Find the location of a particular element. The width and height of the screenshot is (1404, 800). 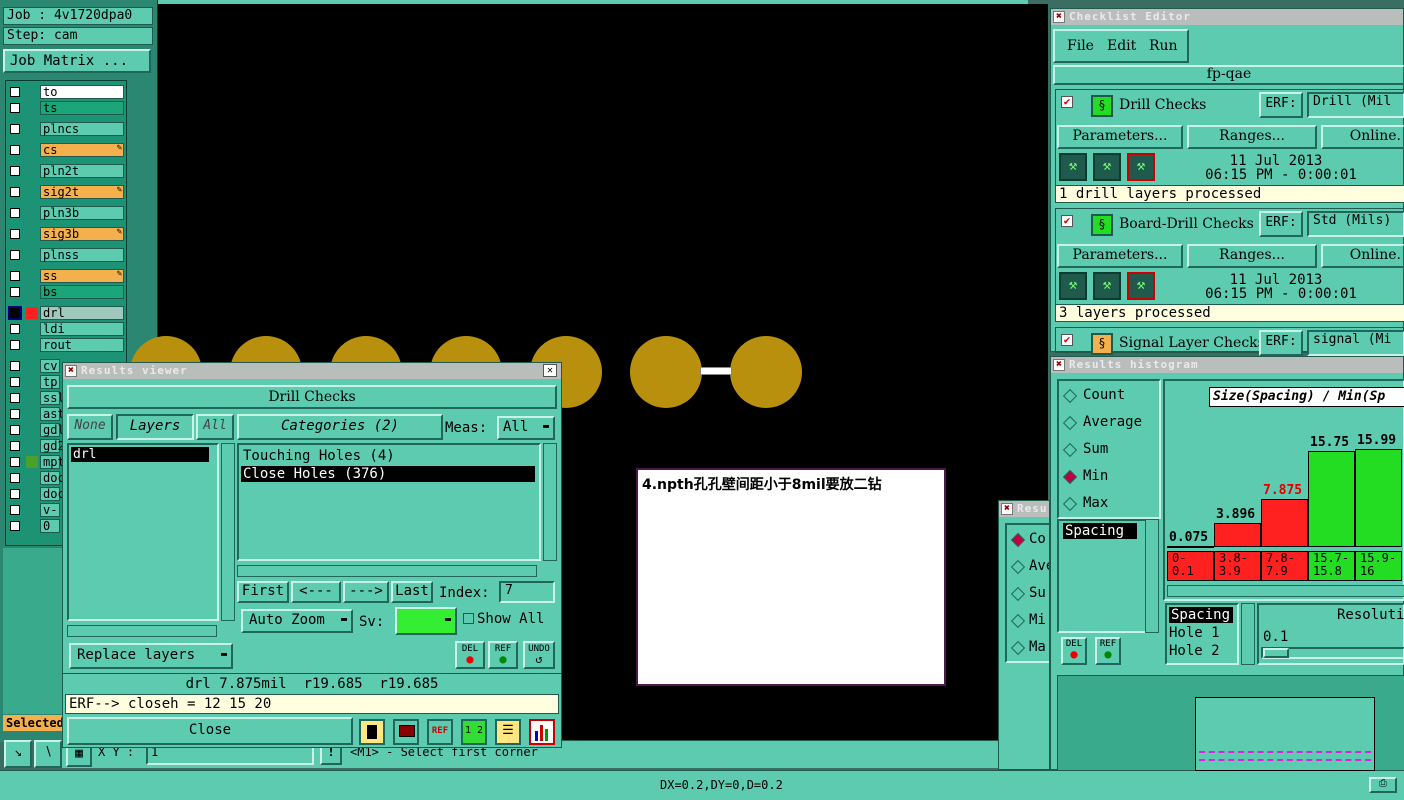

small-mode-label: Mi is located at coordinates (1037, 620).